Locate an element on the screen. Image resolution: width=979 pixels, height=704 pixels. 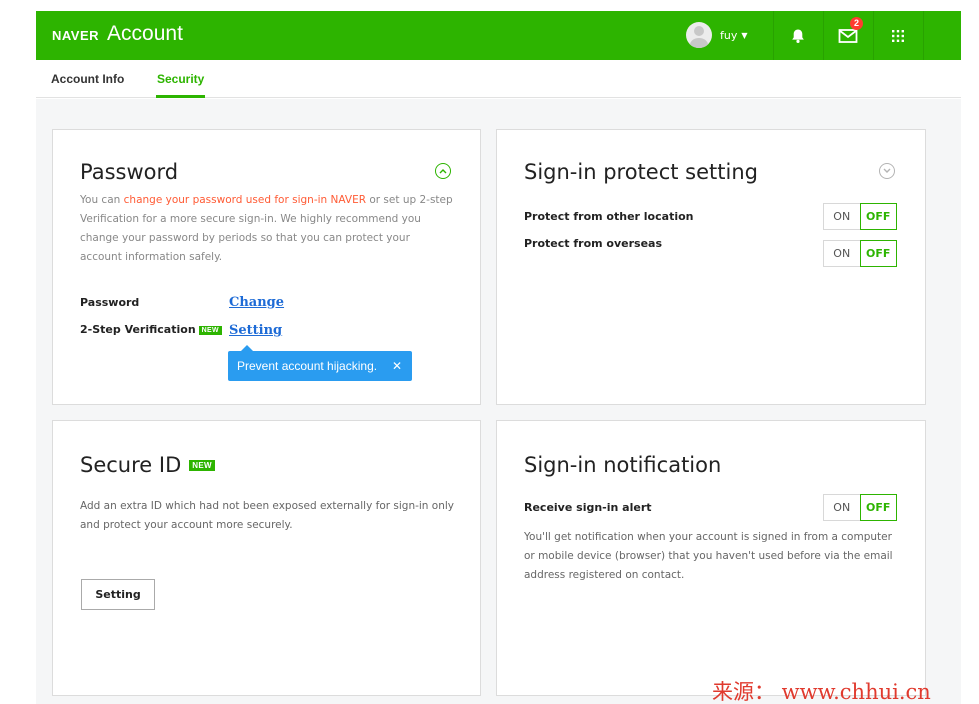
chevron-down-icon is located at coordinates (887, 170).